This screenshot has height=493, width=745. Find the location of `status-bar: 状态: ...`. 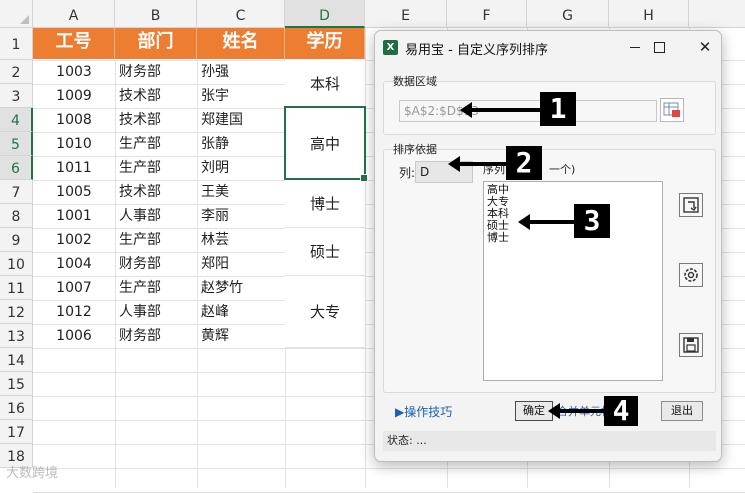

status-bar: 状态: ... is located at coordinates (549, 441).